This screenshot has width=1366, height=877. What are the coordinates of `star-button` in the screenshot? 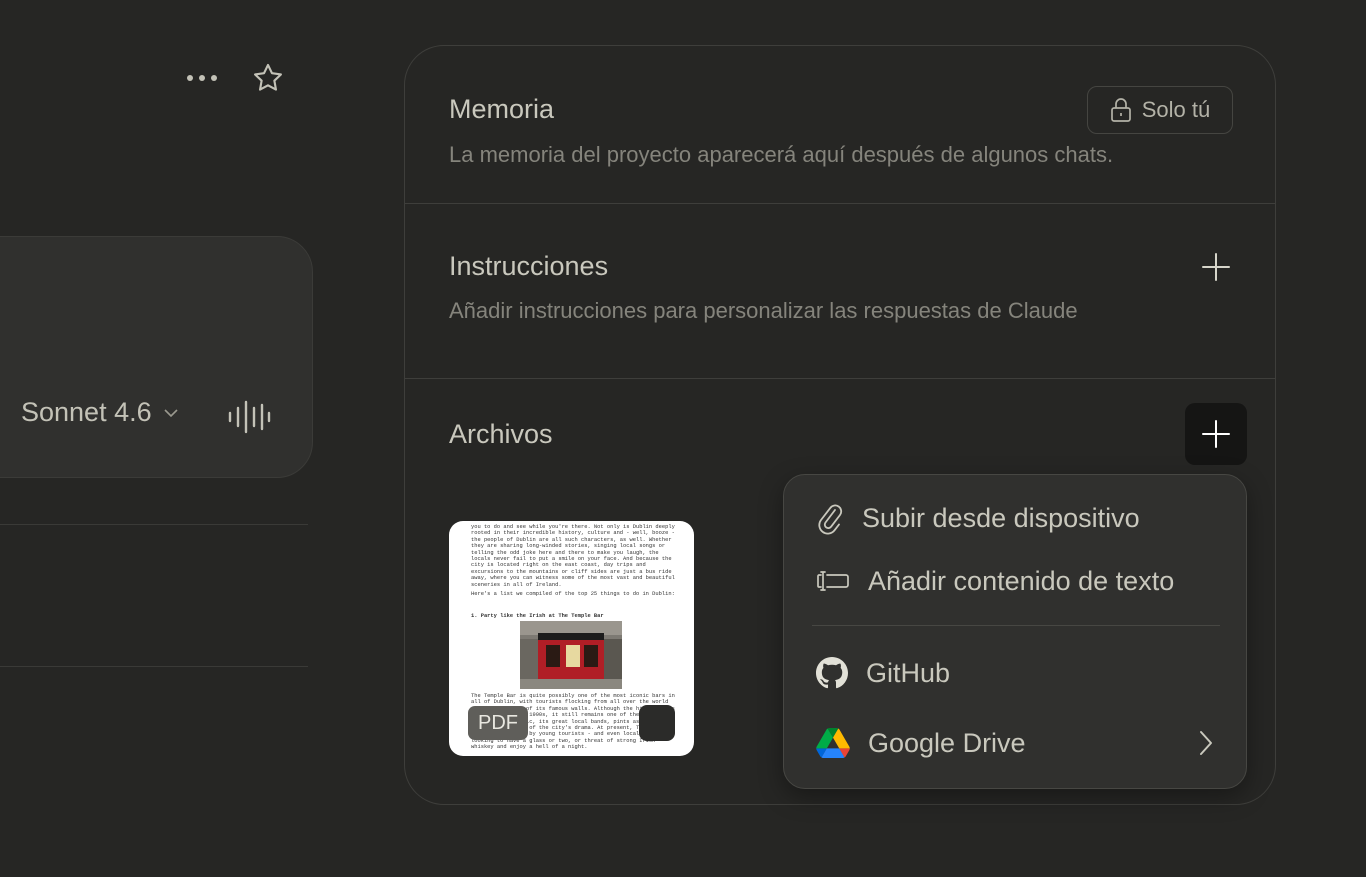 It's located at (268, 78).